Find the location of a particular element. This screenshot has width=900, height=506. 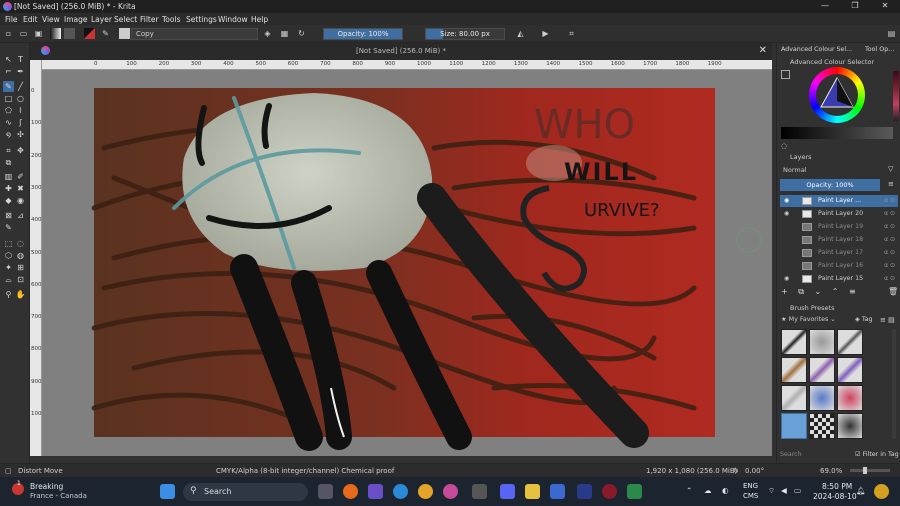

menu-tools: Tools is located at coordinates (171, 19).